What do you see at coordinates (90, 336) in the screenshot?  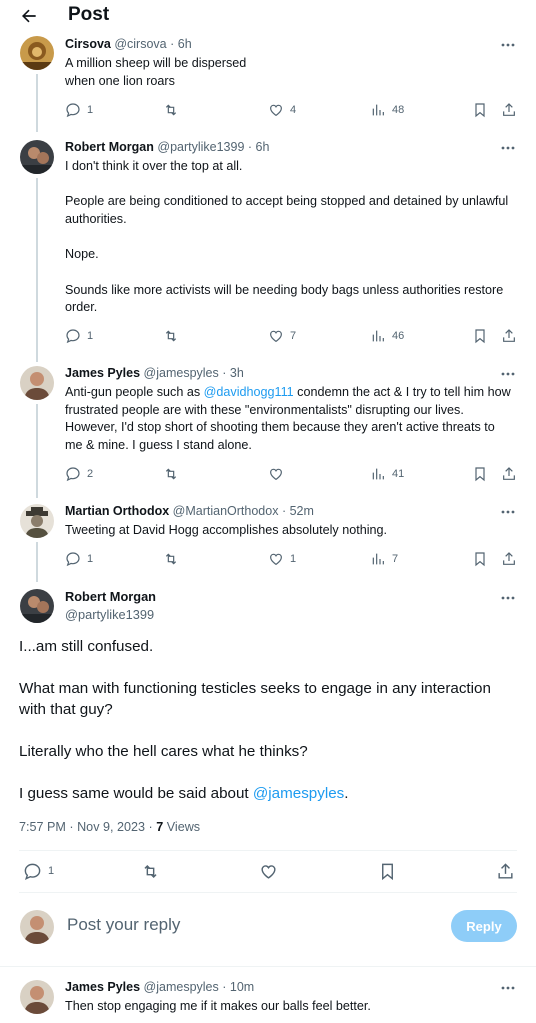 I see `reply-count: 1` at bounding box center [90, 336].